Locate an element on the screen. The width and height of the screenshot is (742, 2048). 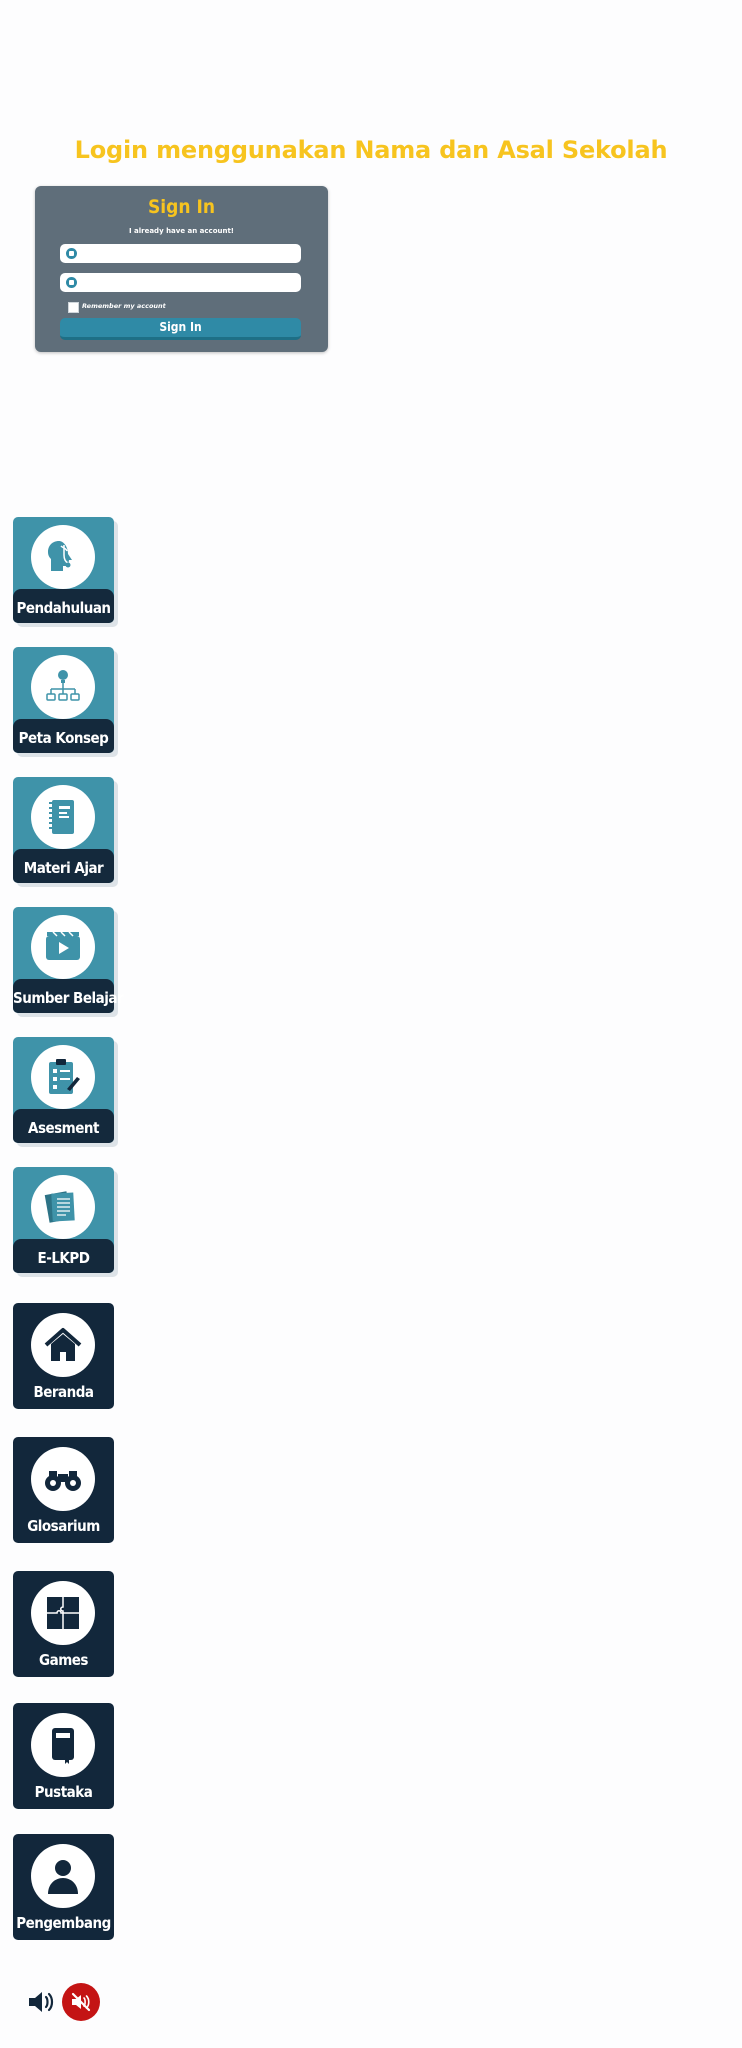
speaker-mute-button is located at coordinates (81, 2002).